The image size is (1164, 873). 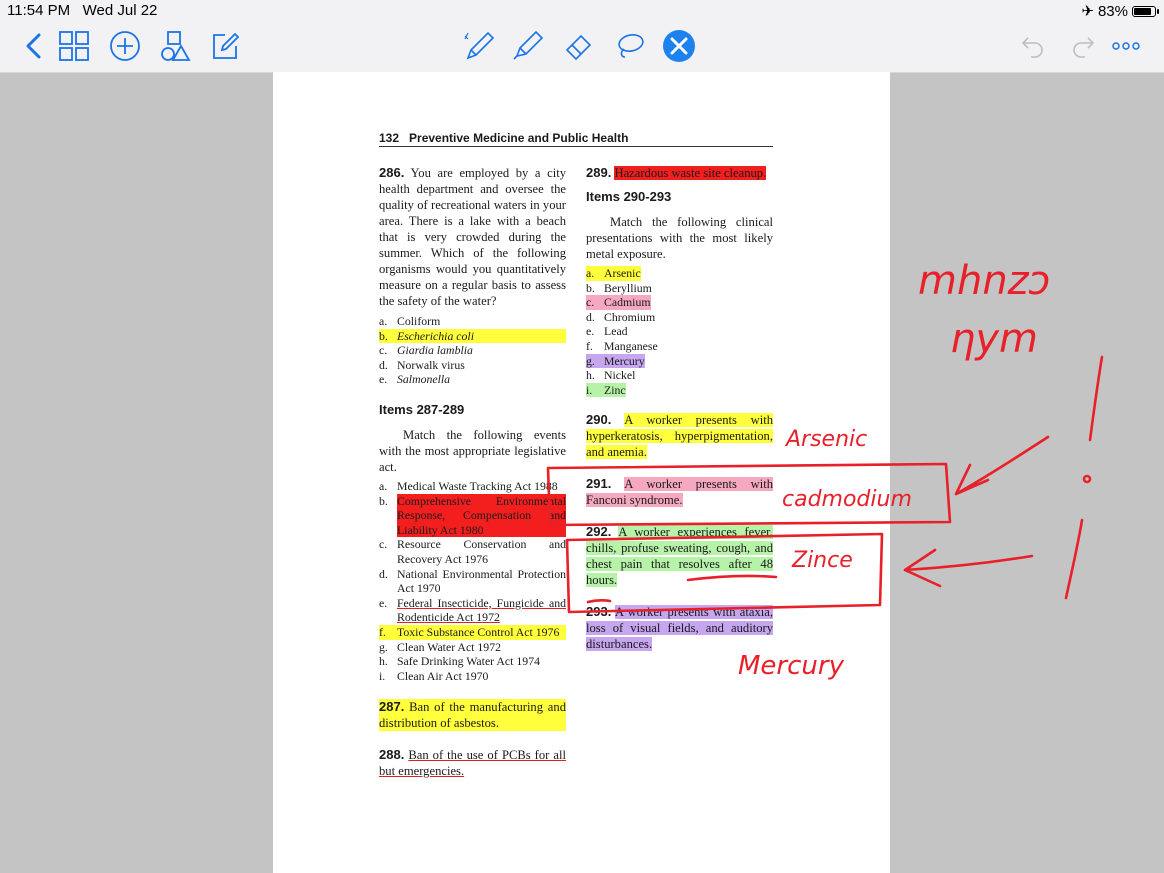 I want to click on more-button, so click(x=1126, y=46).